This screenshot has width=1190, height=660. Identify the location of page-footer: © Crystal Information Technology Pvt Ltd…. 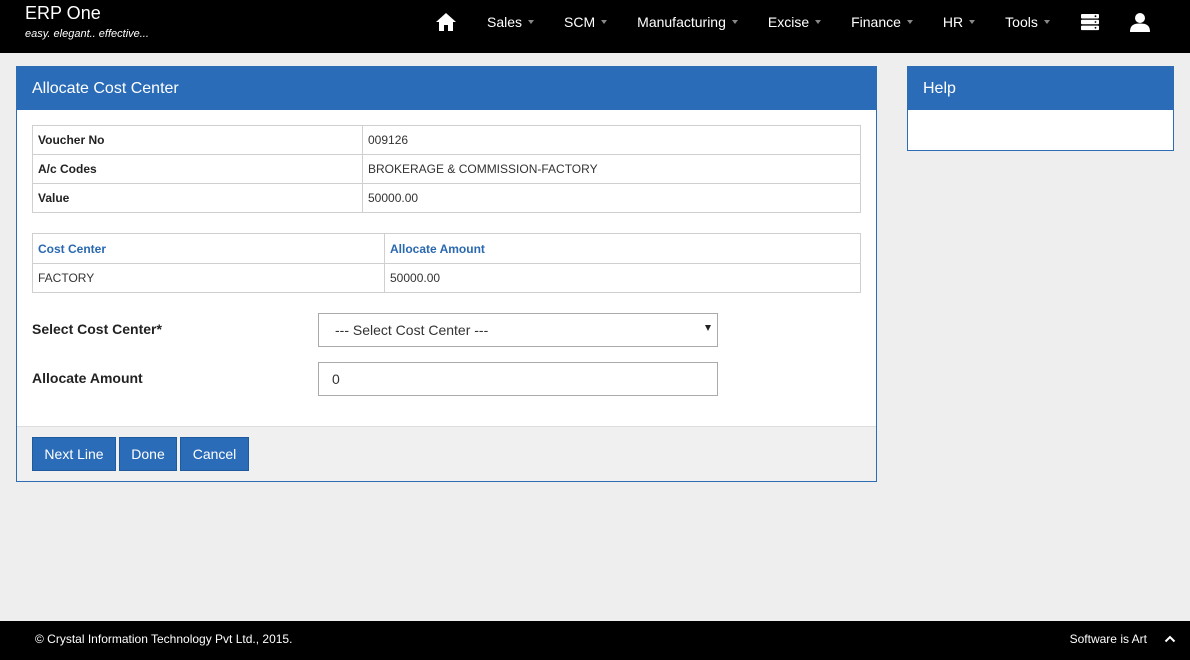
(595, 640).